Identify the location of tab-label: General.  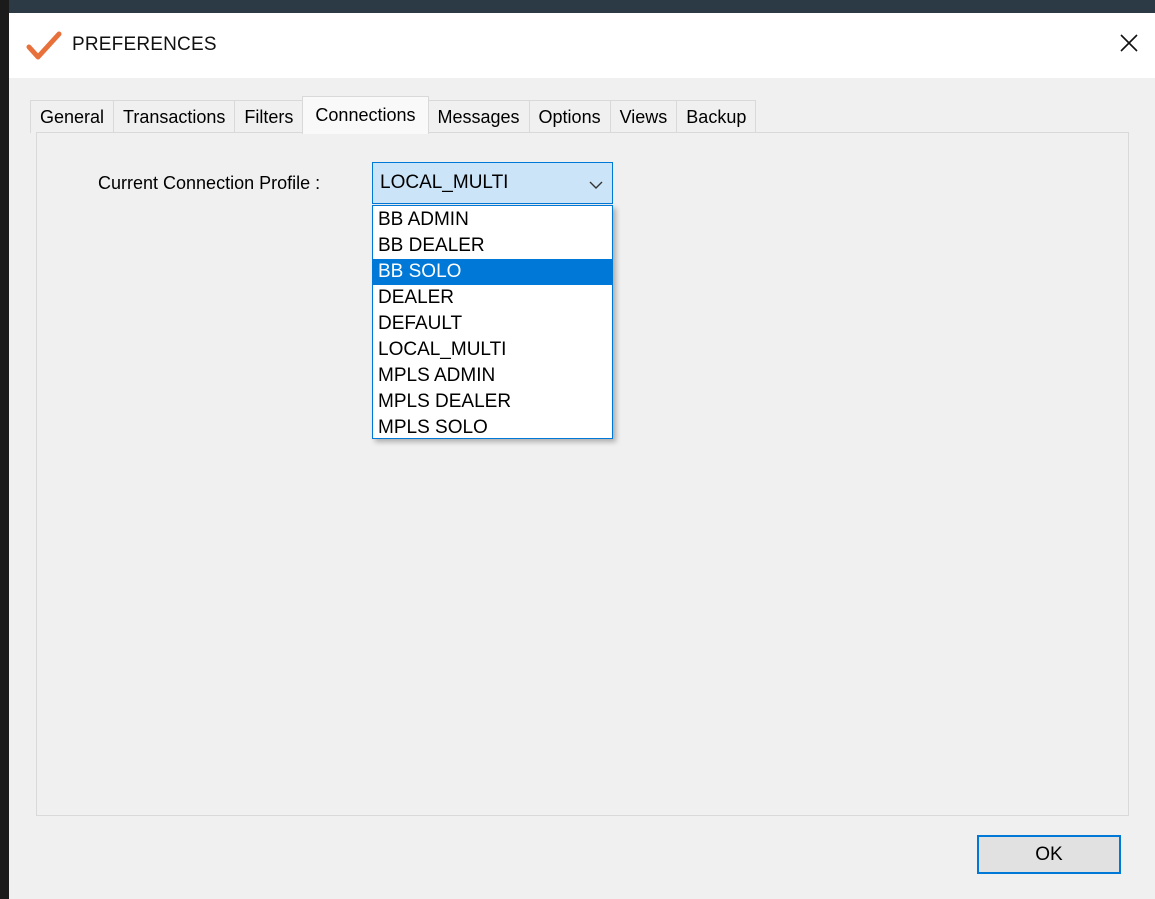
(72, 116).